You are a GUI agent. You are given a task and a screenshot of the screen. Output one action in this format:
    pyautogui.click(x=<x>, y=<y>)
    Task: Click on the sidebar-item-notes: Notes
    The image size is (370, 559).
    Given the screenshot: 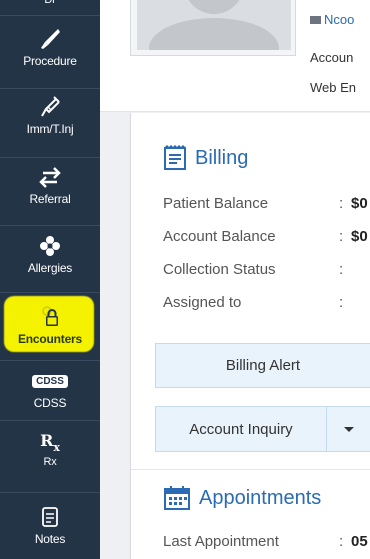 What is the action you would take?
    pyautogui.click(x=50, y=524)
    